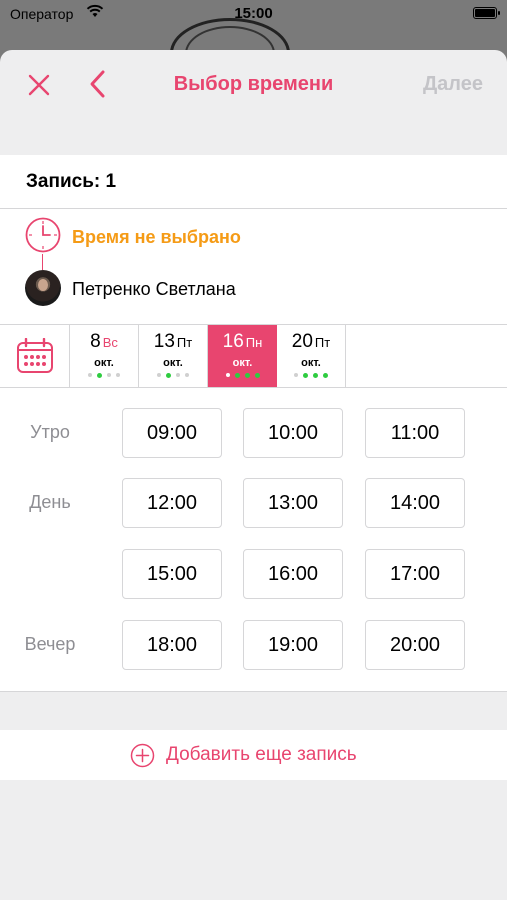 This screenshot has width=507, height=900. Describe the element at coordinates (254, 342) in the screenshot. I see `date-weekday: Пн` at that location.